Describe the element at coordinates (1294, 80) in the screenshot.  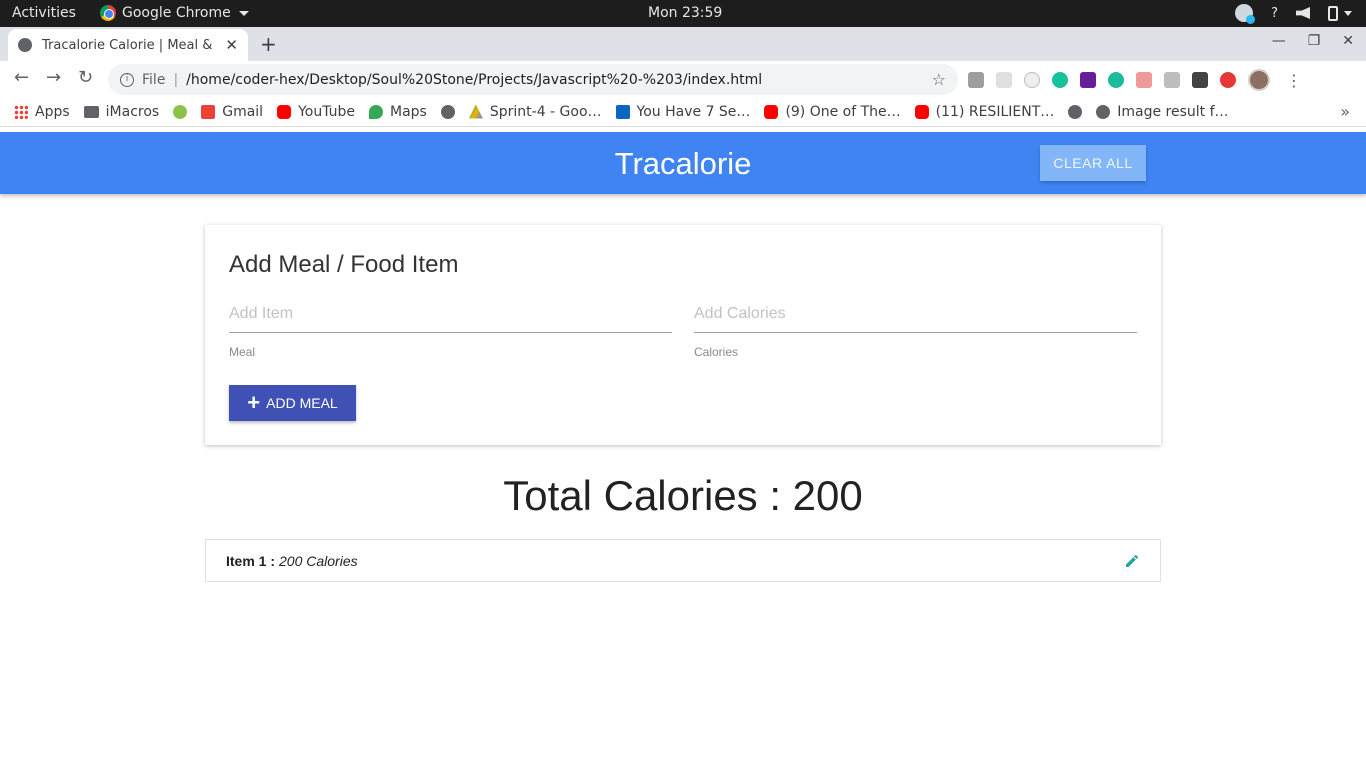
I see `menu-kebab-icon: ⋮` at that location.